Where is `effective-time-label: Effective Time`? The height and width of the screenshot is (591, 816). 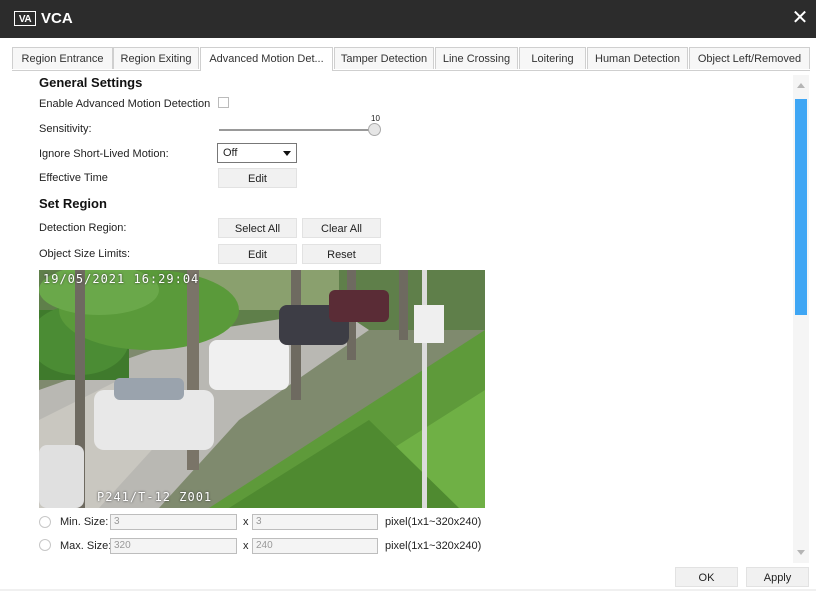
effective-time-label: Effective Time is located at coordinates (73, 178).